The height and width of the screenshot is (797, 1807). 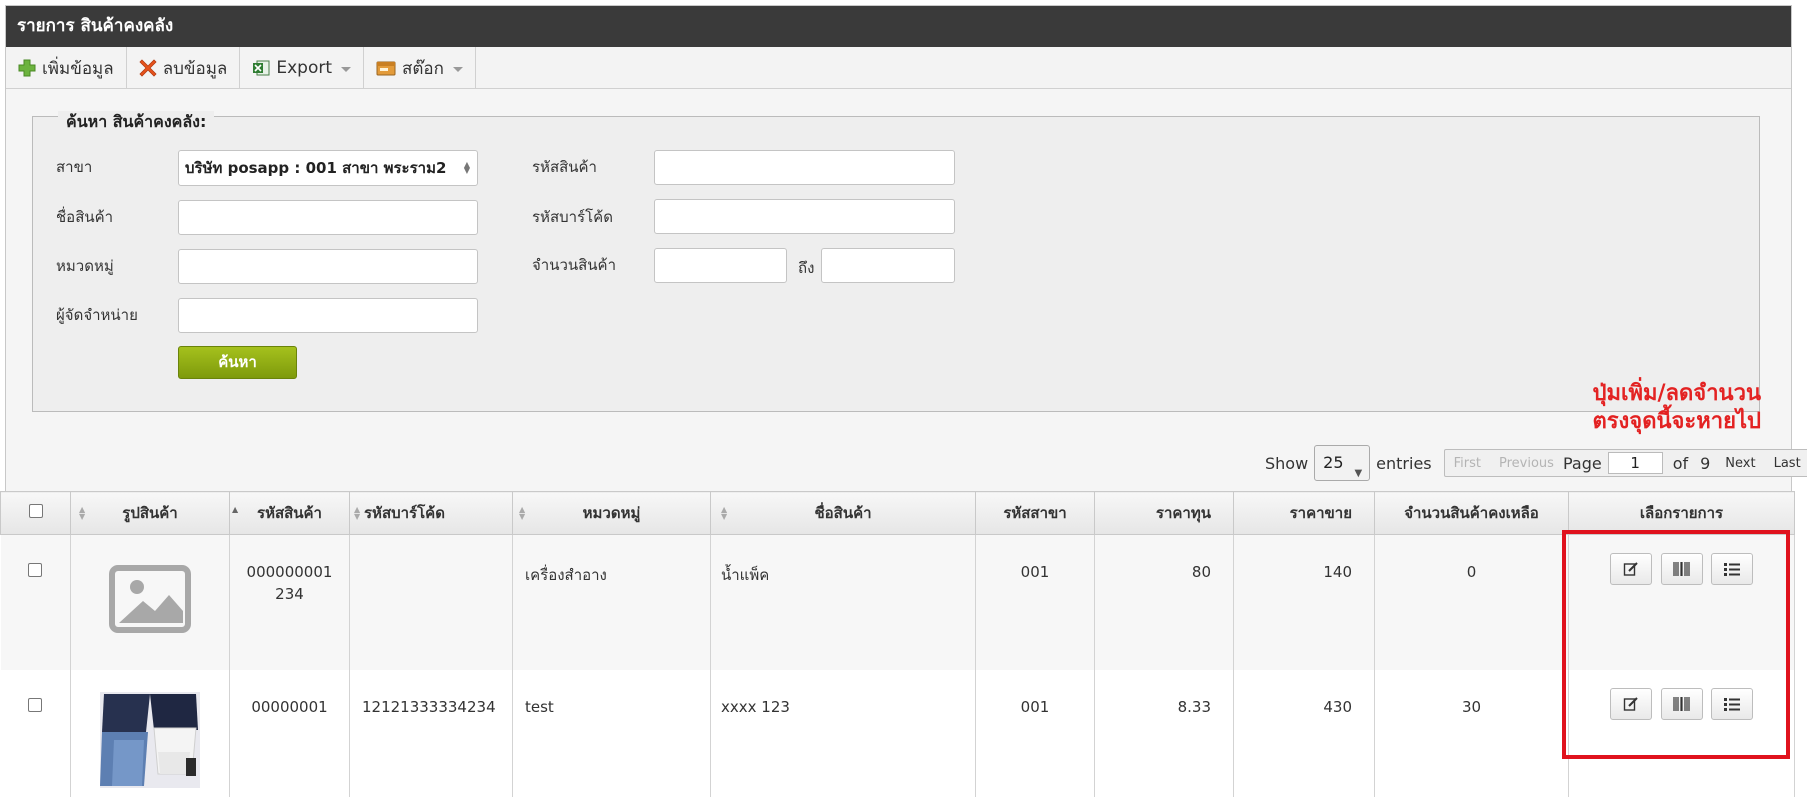 I want to click on toolbar: เพิ่มข้อมูล ลบข้อมูล Export สต๊อก, so click(x=898, y=68).